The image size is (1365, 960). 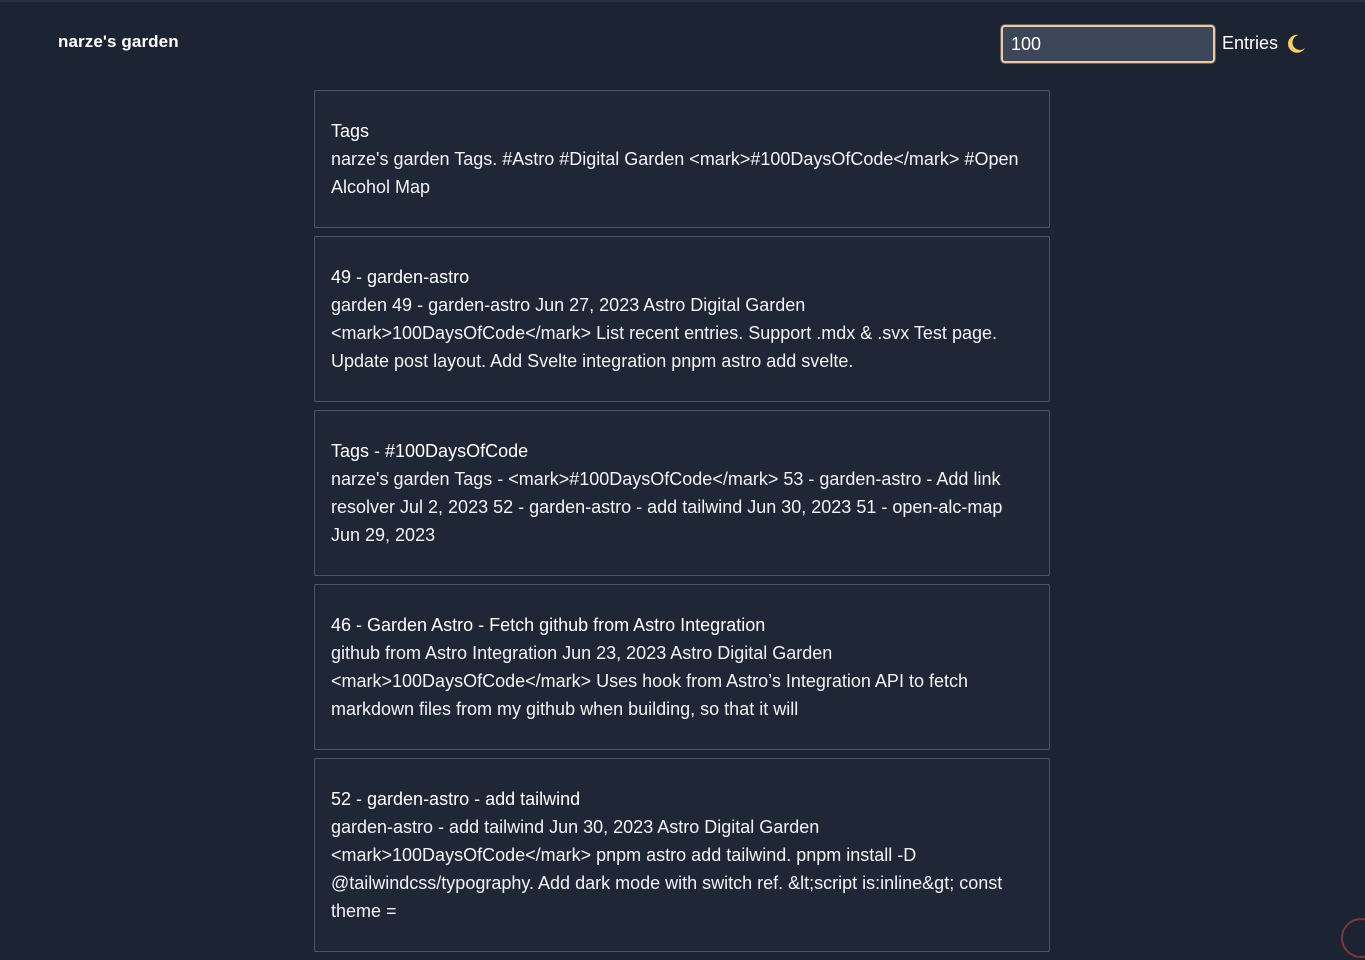 What do you see at coordinates (118, 42) in the screenshot?
I see `site-title-link: narze's garden` at bounding box center [118, 42].